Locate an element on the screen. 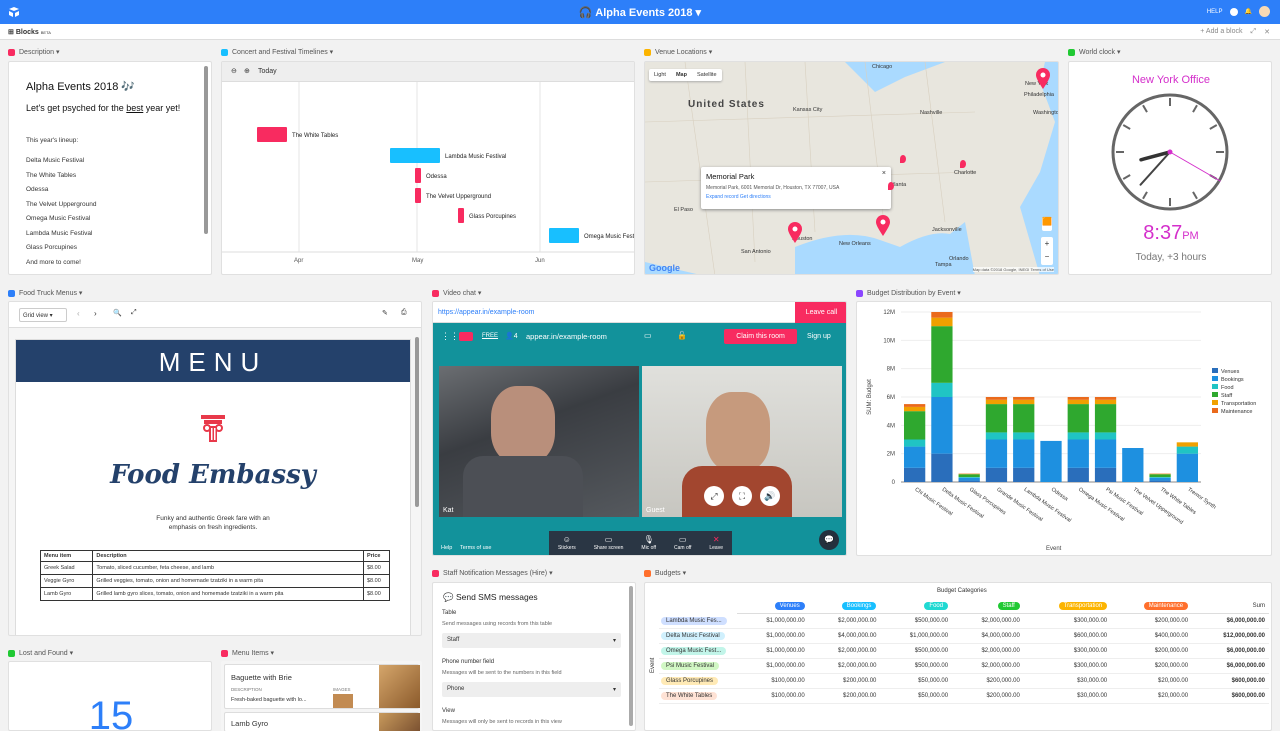 The image size is (1280, 731). signup-link: Sign up is located at coordinates (819, 336).